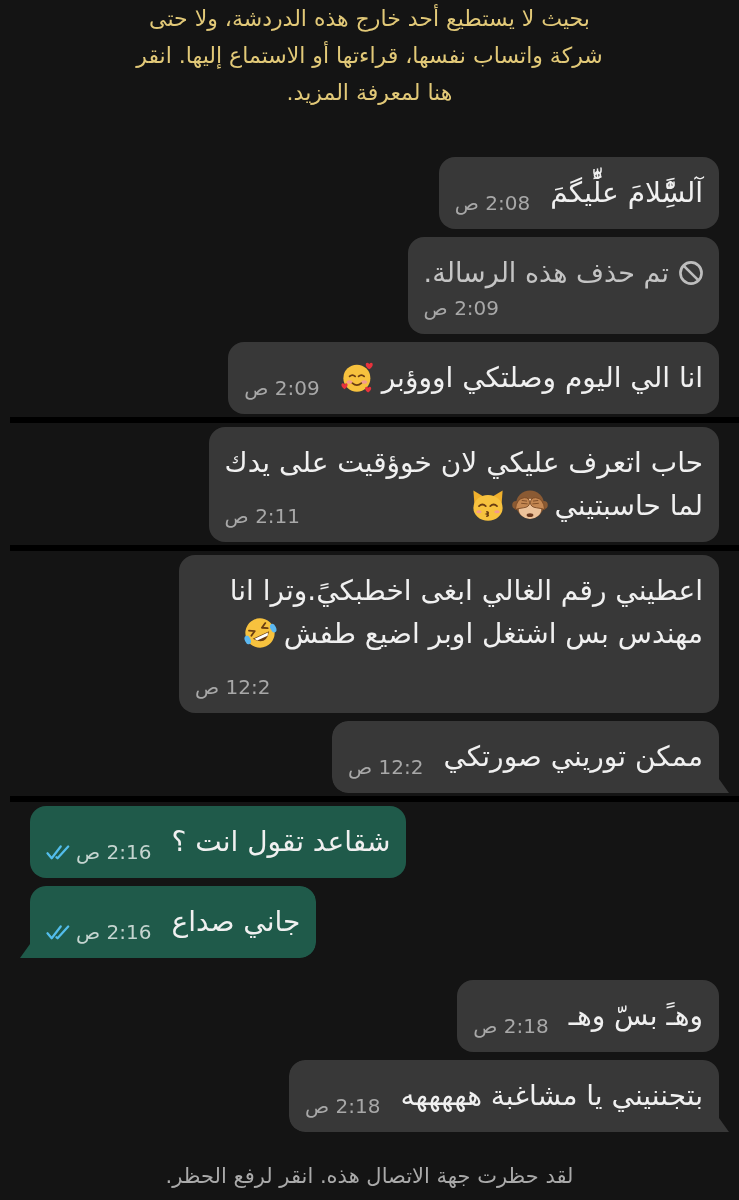 The image size is (739, 1200). What do you see at coordinates (635, 1016) in the screenshot?
I see `message-text: وهـً بسّ وهـ` at bounding box center [635, 1016].